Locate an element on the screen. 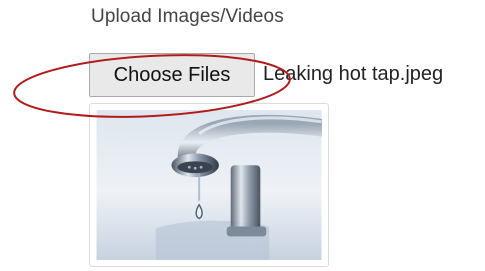 The image size is (485, 271). selected-file-name: Leaking hot tap.jpeg is located at coordinates (353, 74).